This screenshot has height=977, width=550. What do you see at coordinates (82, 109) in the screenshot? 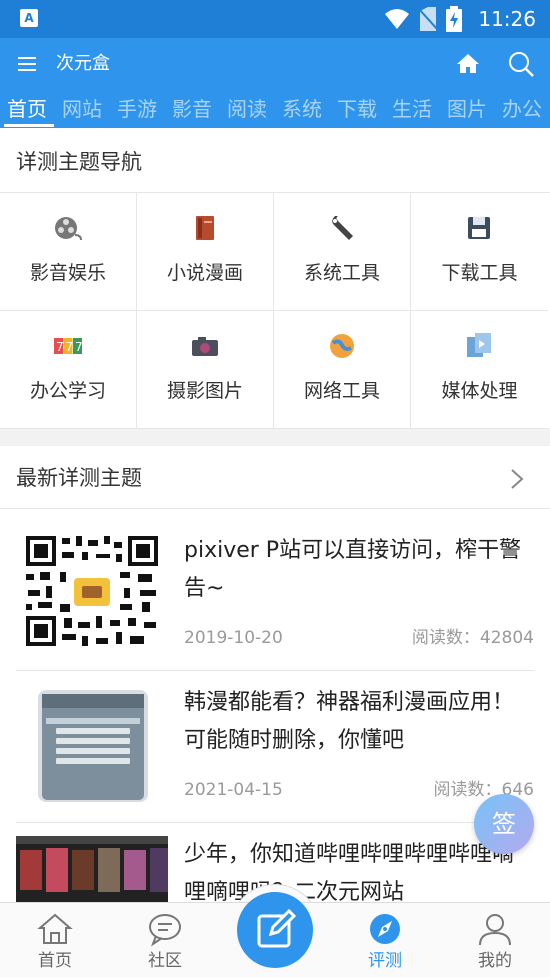
I see `tab-websites: 网站` at bounding box center [82, 109].